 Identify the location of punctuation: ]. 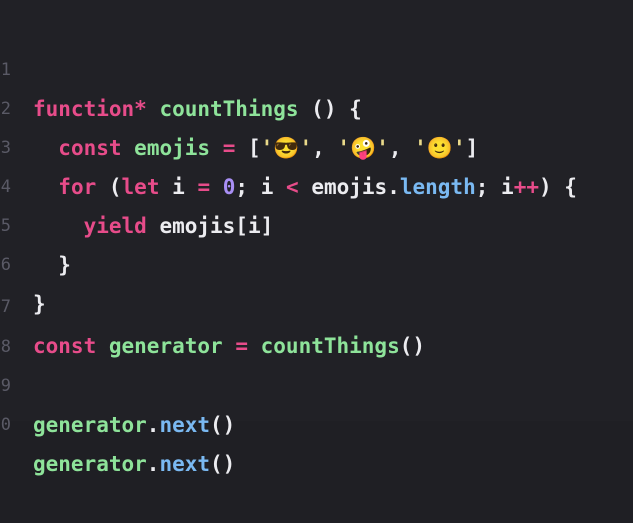
(472, 148).